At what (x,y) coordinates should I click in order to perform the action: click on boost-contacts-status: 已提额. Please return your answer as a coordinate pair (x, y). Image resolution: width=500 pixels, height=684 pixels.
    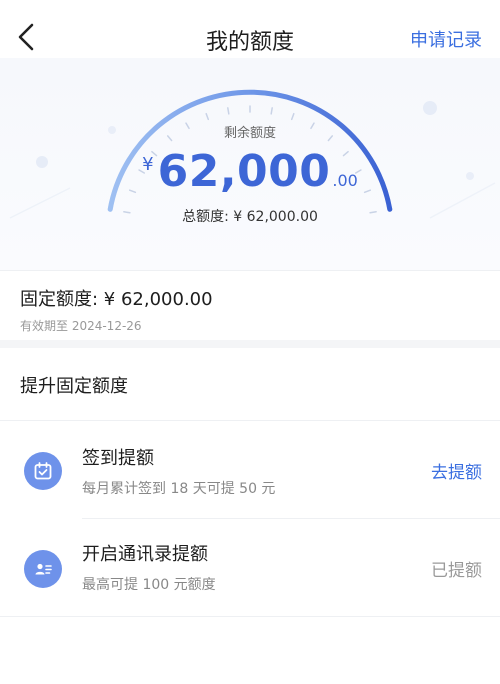
    Looking at the image, I should click on (456, 571).